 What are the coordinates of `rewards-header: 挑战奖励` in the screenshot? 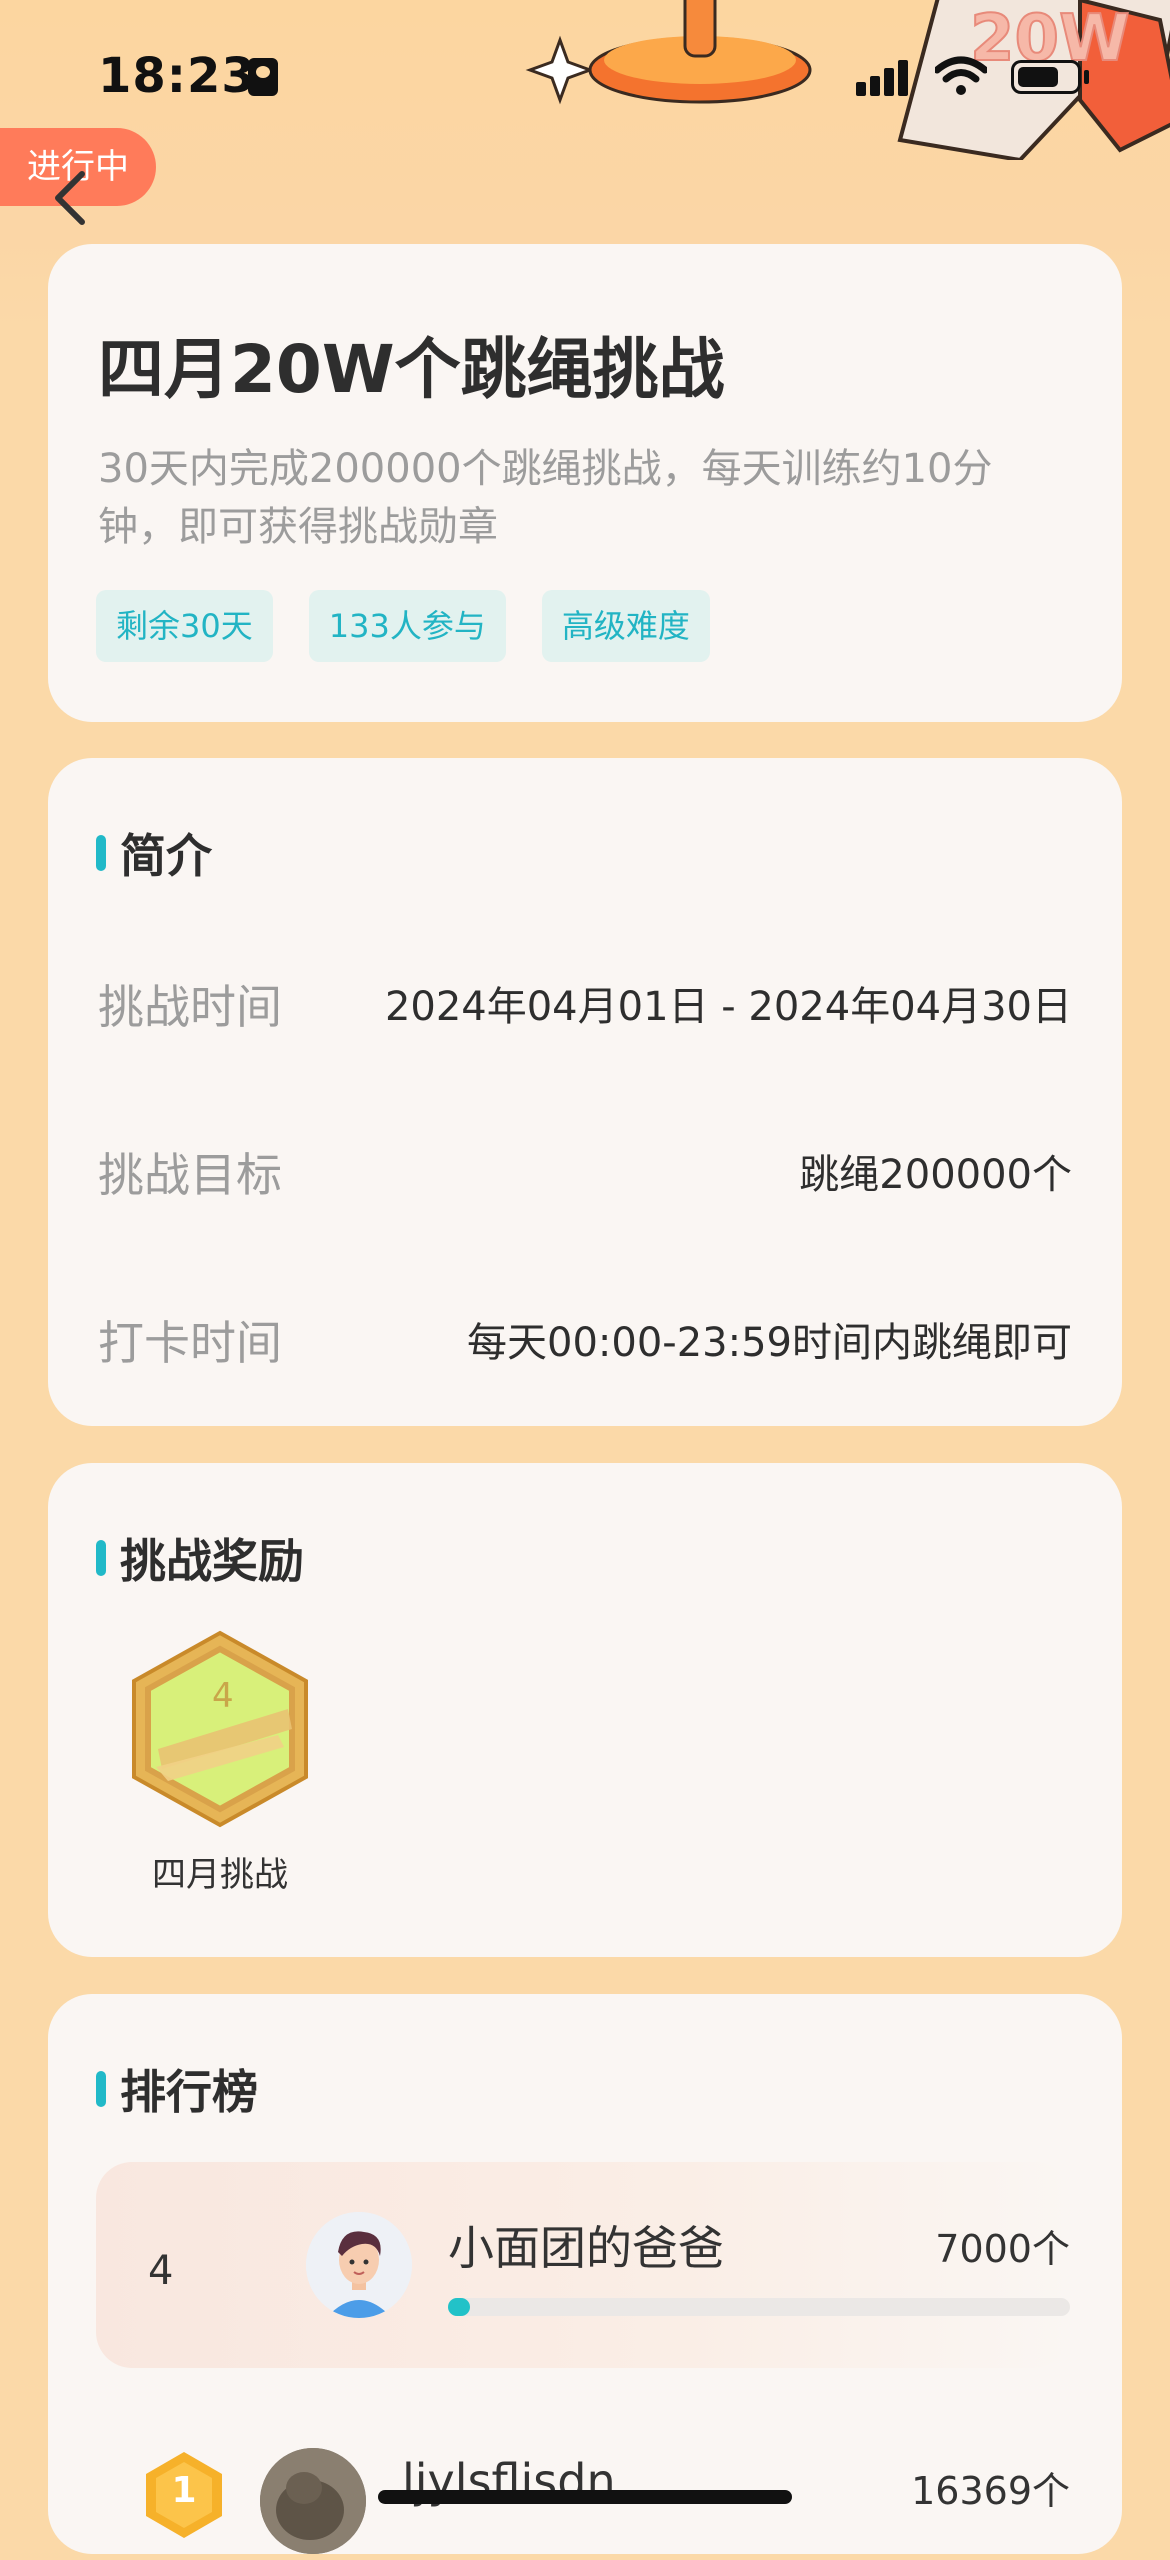 It's located at (200, 1558).